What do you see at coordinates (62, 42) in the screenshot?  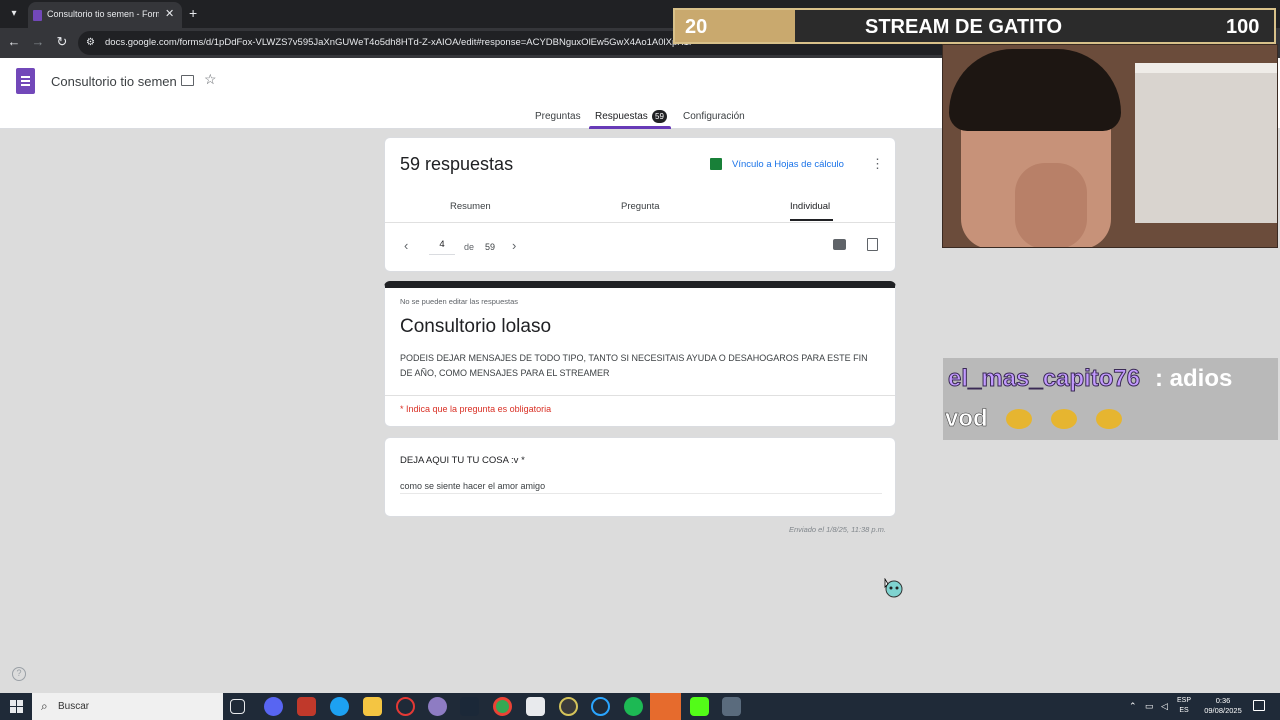 I see `reload-icon: ↻` at bounding box center [62, 42].